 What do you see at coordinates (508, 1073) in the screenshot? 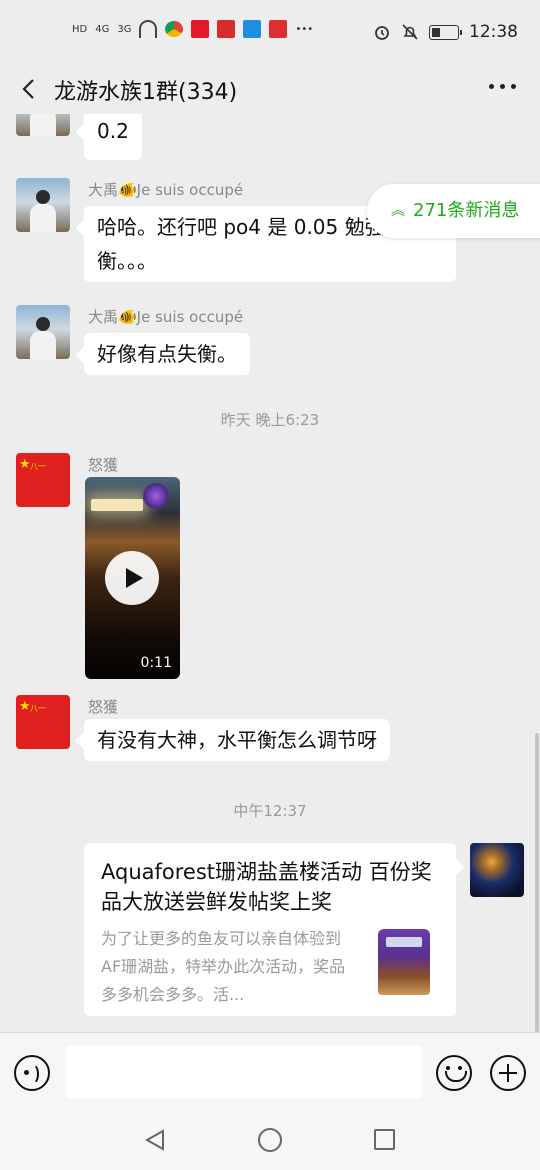
I see `plus-icon` at bounding box center [508, 1073].